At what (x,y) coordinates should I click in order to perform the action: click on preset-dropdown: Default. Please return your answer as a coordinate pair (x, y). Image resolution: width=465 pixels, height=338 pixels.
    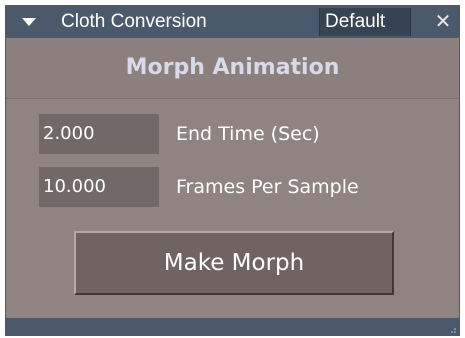
    Looking at the image, I should click on (365, 22).